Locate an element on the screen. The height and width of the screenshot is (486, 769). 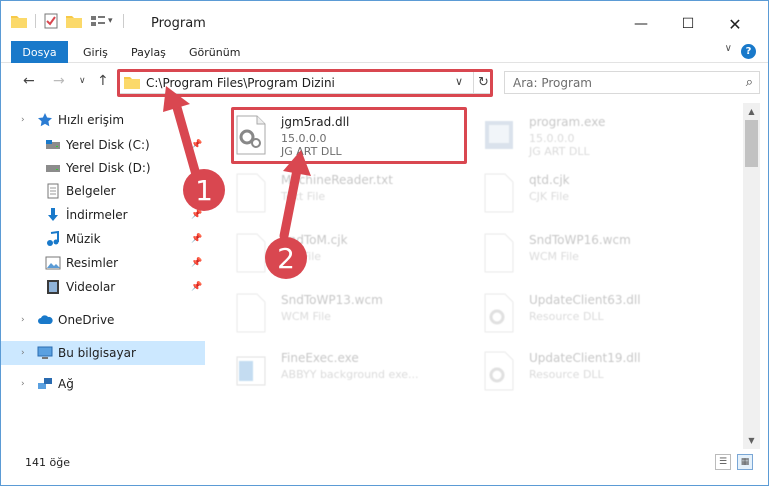
file-item-machinereader: MachineReader.txt Text File is located at coordinates (355, 194).